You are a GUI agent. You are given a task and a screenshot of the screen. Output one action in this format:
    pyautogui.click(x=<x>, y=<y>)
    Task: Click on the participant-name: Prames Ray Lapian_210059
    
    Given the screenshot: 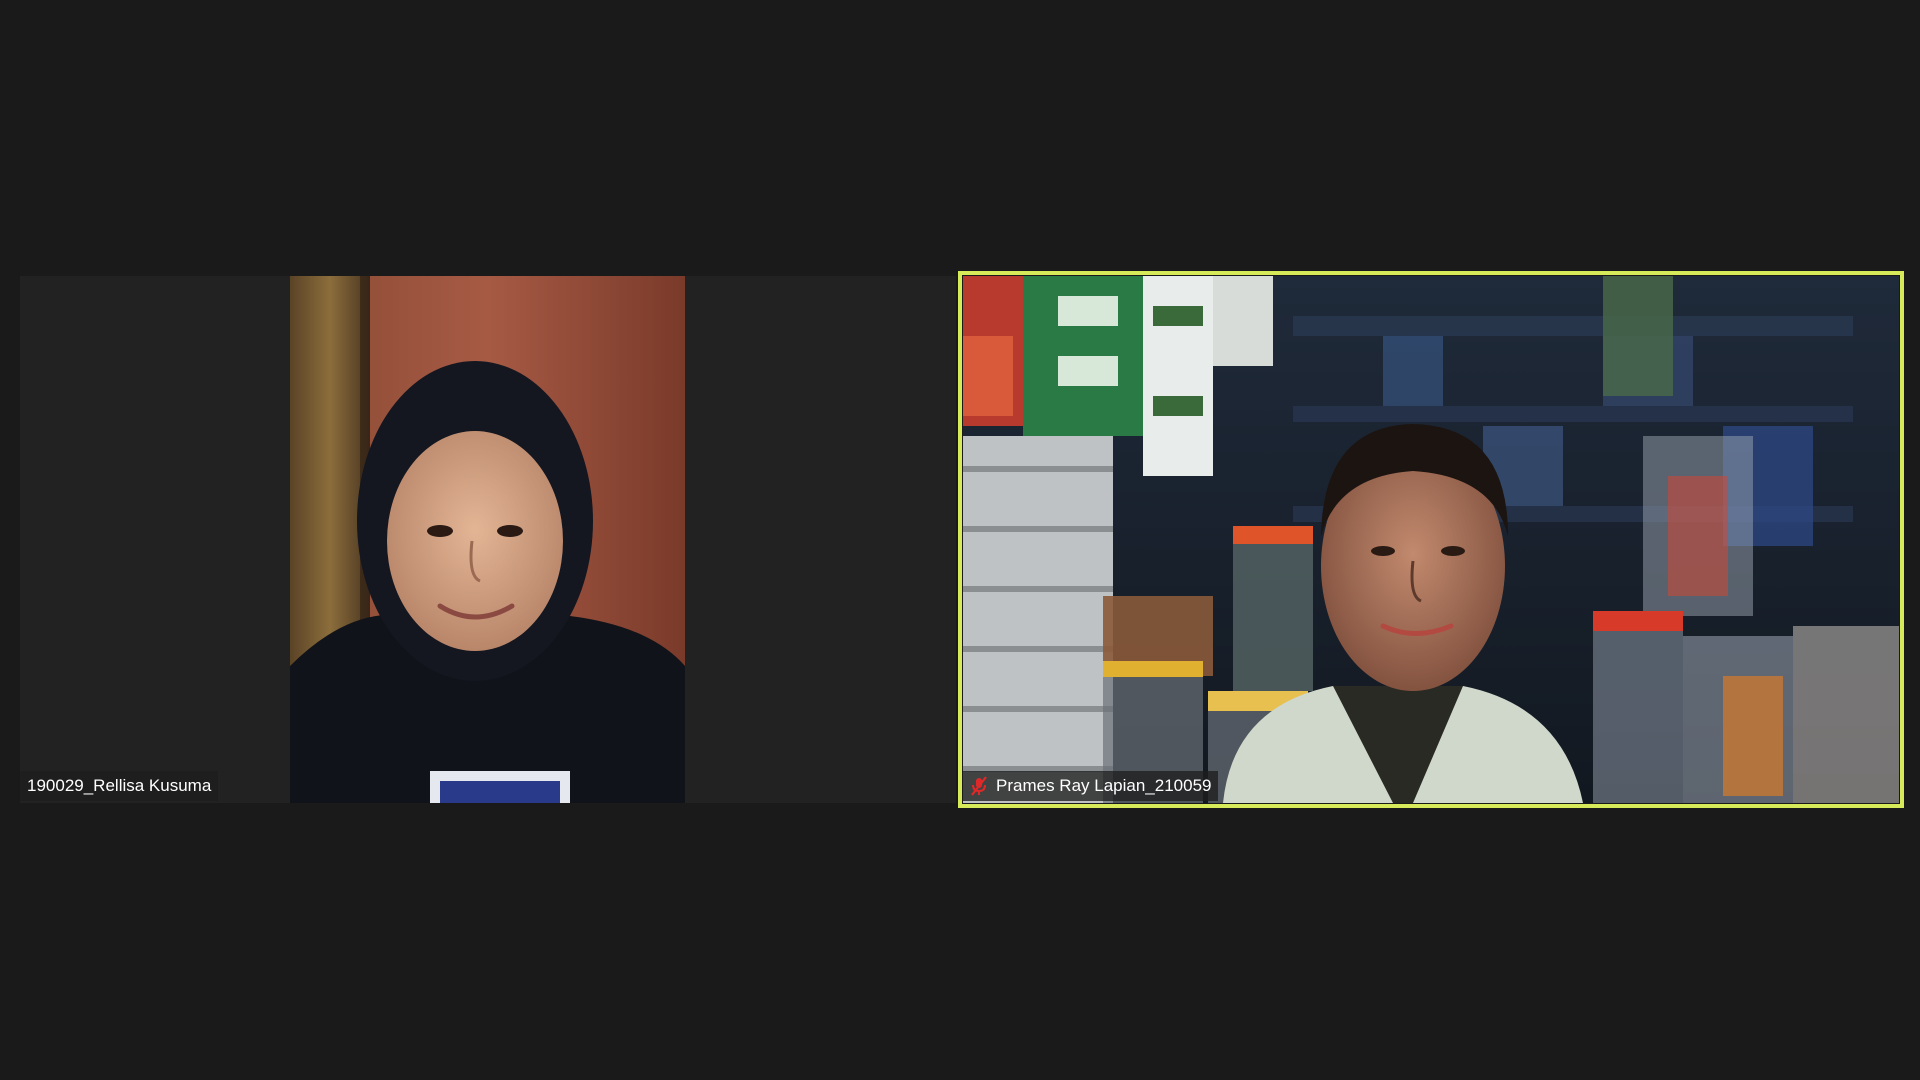 What is the action you would take?
    pyautogui.click(x=1104, y=785)
    